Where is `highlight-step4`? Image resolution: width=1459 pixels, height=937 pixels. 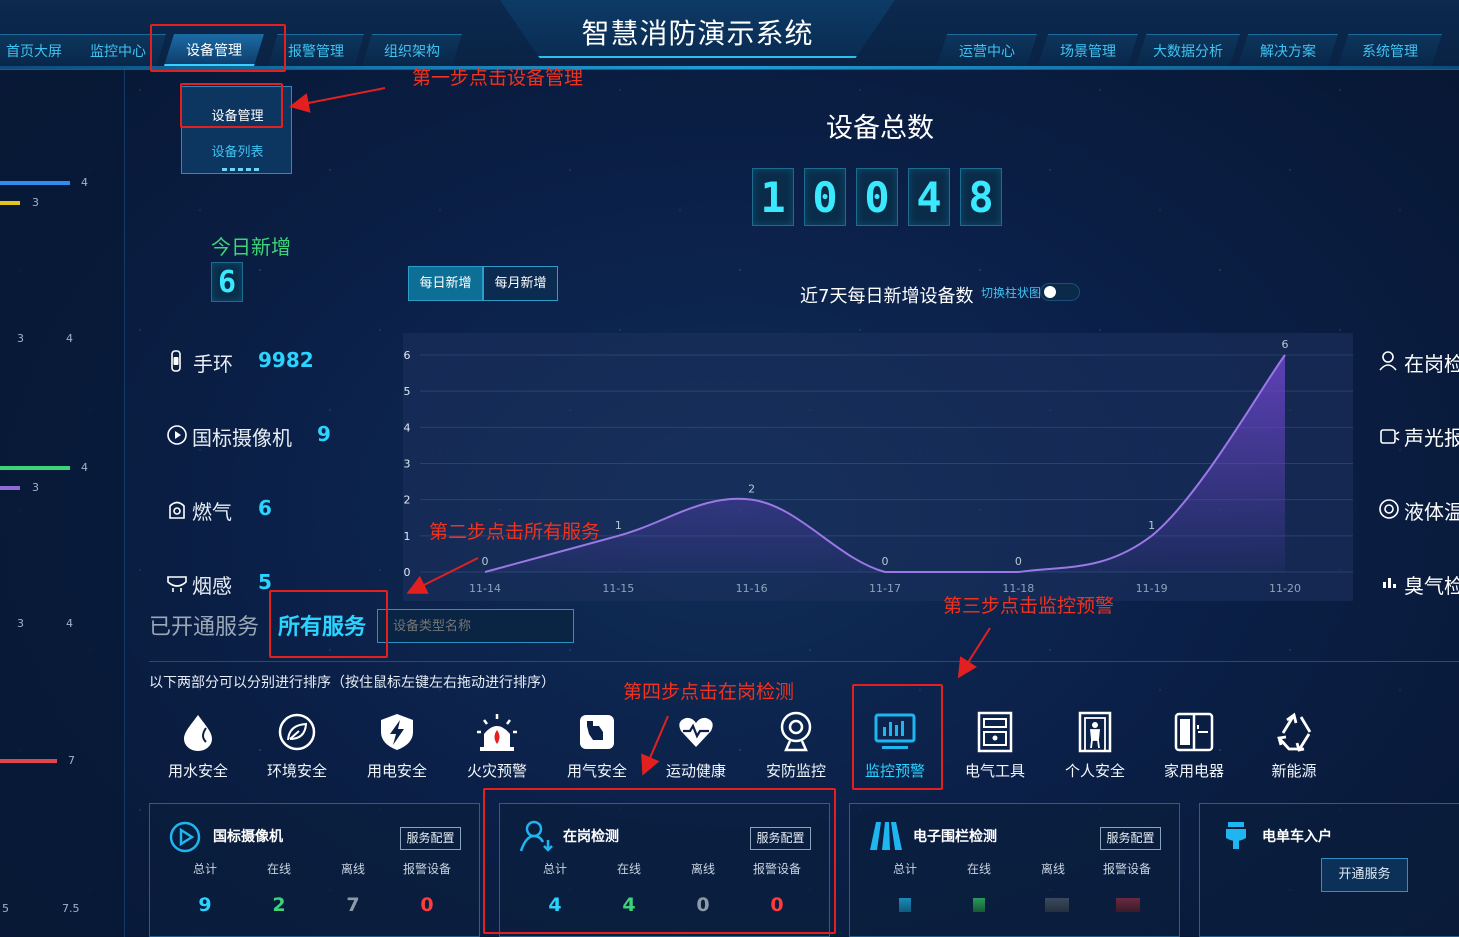
highlight-step4 is located at coordinates (659, 861).